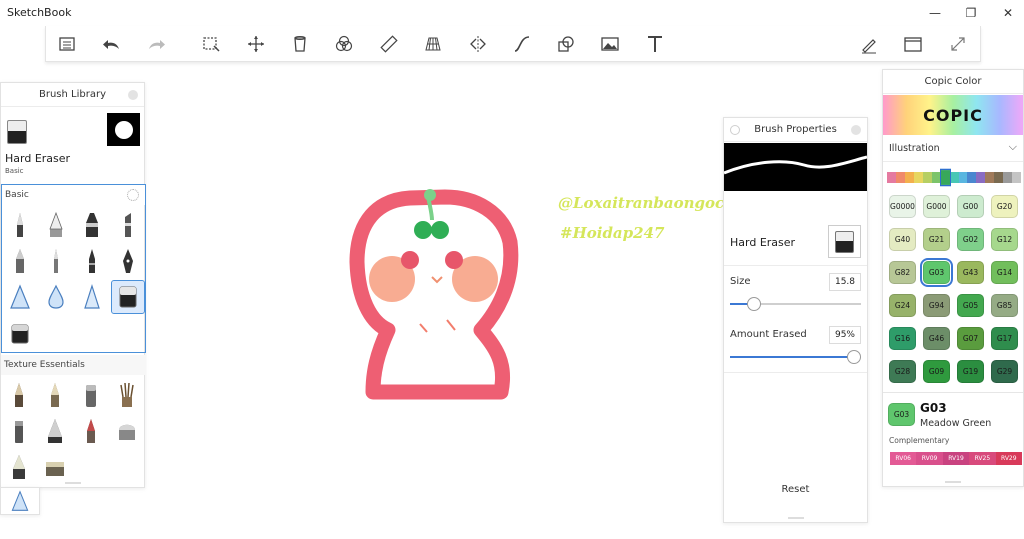 The height and width of the screenshot is (539, 1024). Describe the element at coordinates (19, 431) in the screenshot. I see `pastel-brush-icon` at that location.